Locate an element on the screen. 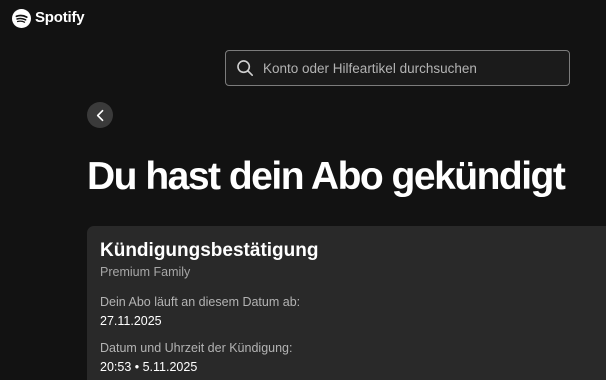 This screenshot has height=380, width=606. expiry-date-value: 27.11.2025 is located at coordinates (131, 321).